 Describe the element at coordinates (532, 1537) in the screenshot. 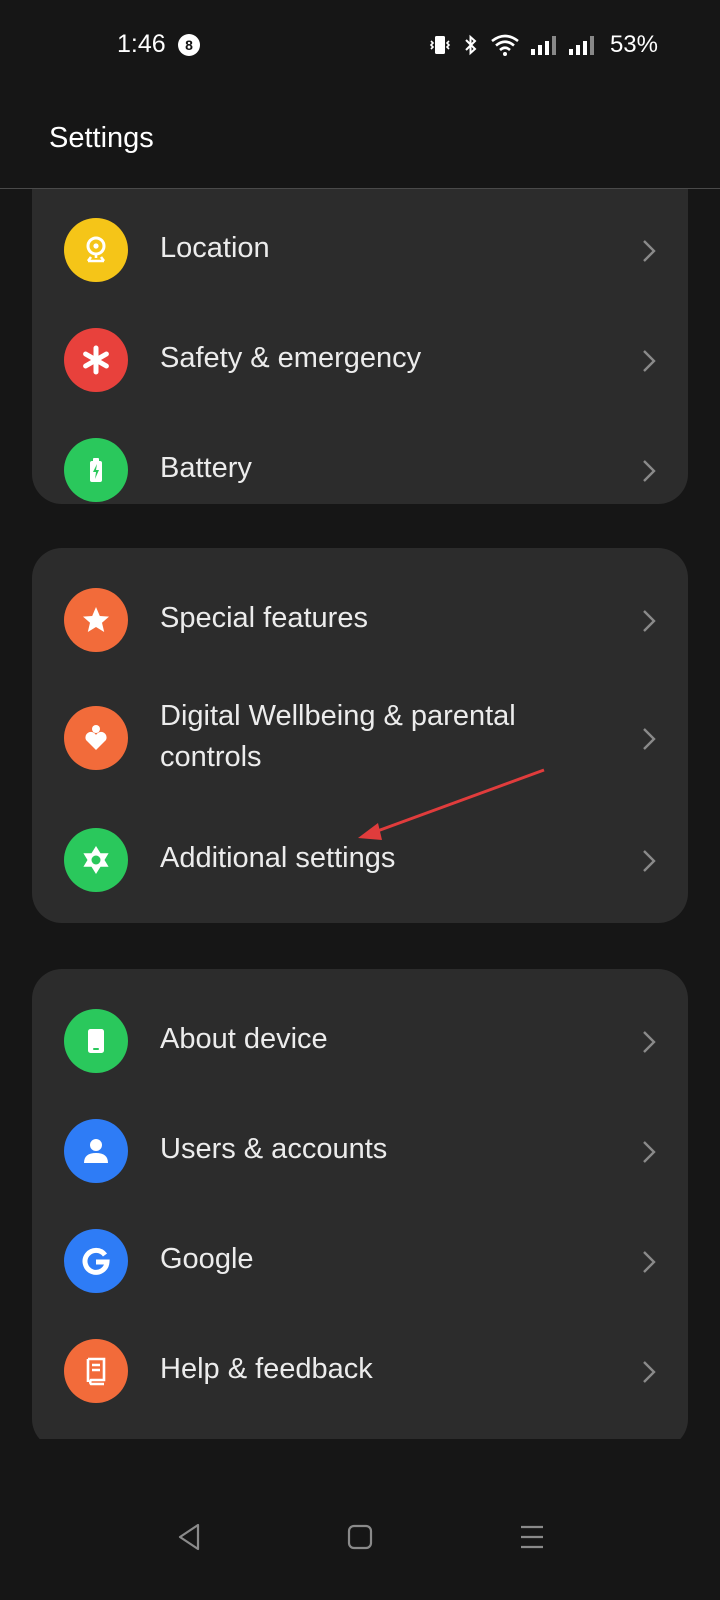

I see `recent-apps-icon` at that location.